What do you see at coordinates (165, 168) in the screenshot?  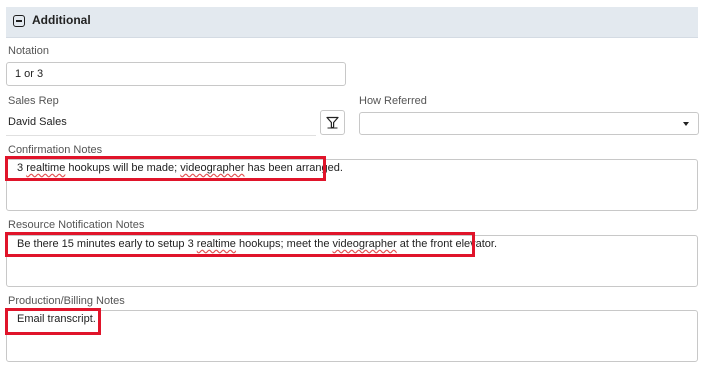 I see `highlight-box-confirmation` at bounding box center [165, 168].